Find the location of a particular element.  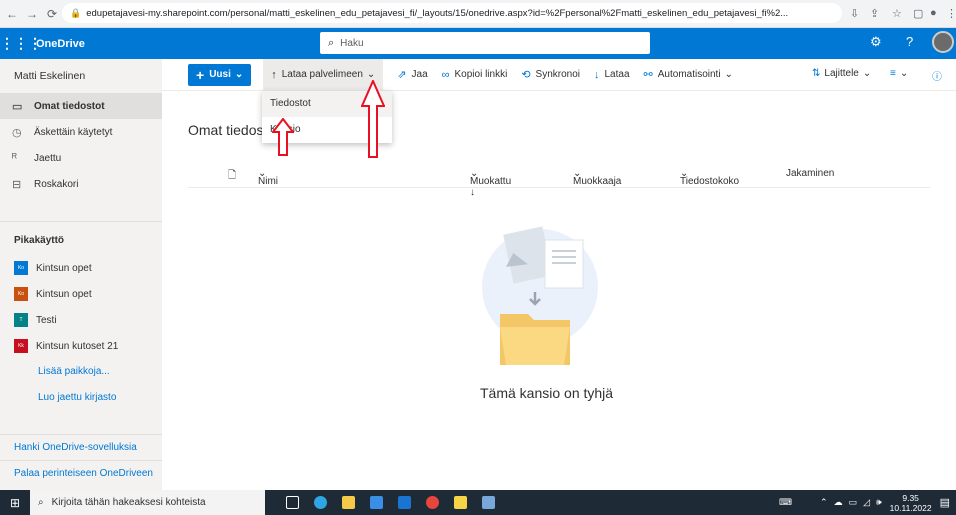

menu-icon: ⋮ is located at coordinates (951, 13).